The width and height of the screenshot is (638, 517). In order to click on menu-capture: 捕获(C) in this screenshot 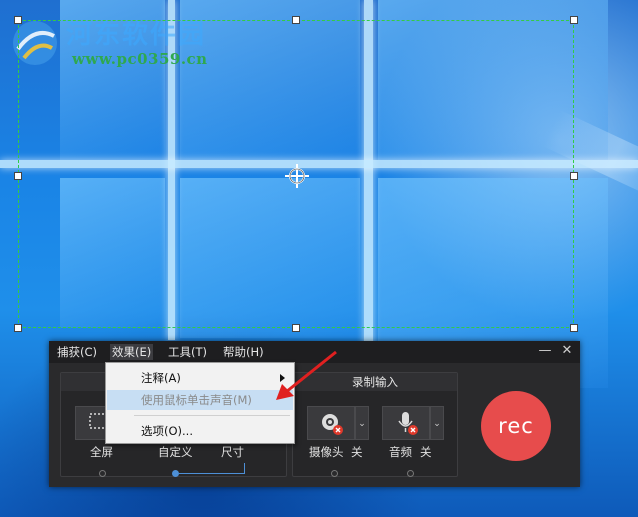, I will do `click(77, 352)`.